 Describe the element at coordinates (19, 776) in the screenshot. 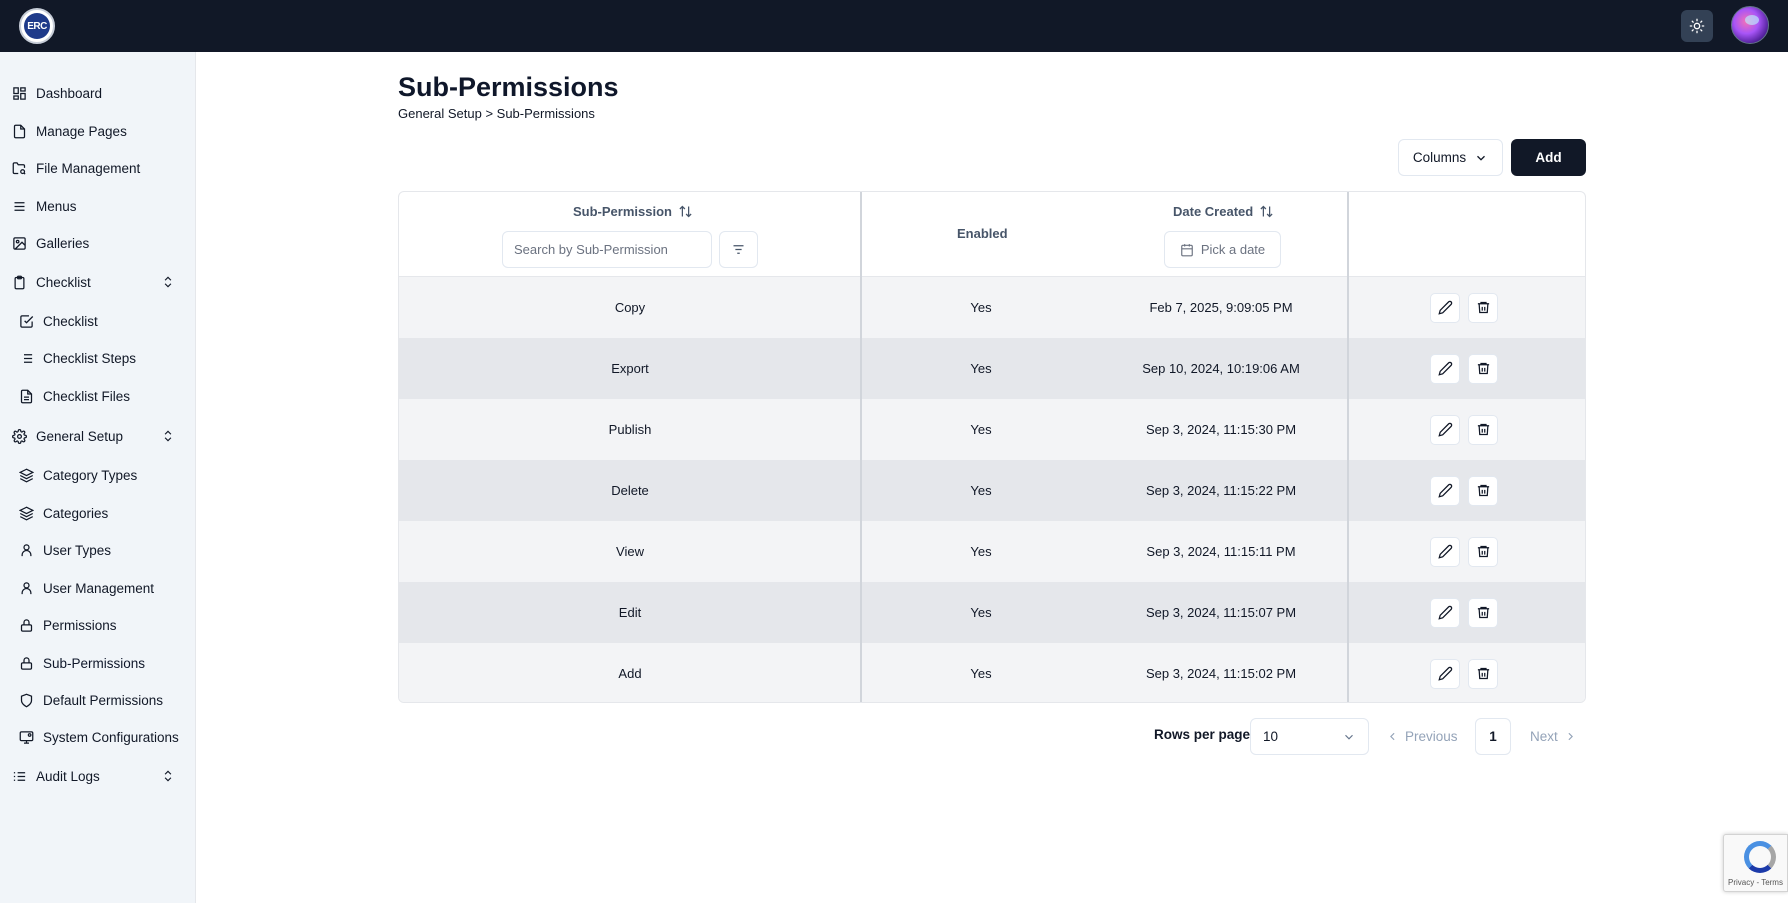

I see `list-checks-icon` at that location.